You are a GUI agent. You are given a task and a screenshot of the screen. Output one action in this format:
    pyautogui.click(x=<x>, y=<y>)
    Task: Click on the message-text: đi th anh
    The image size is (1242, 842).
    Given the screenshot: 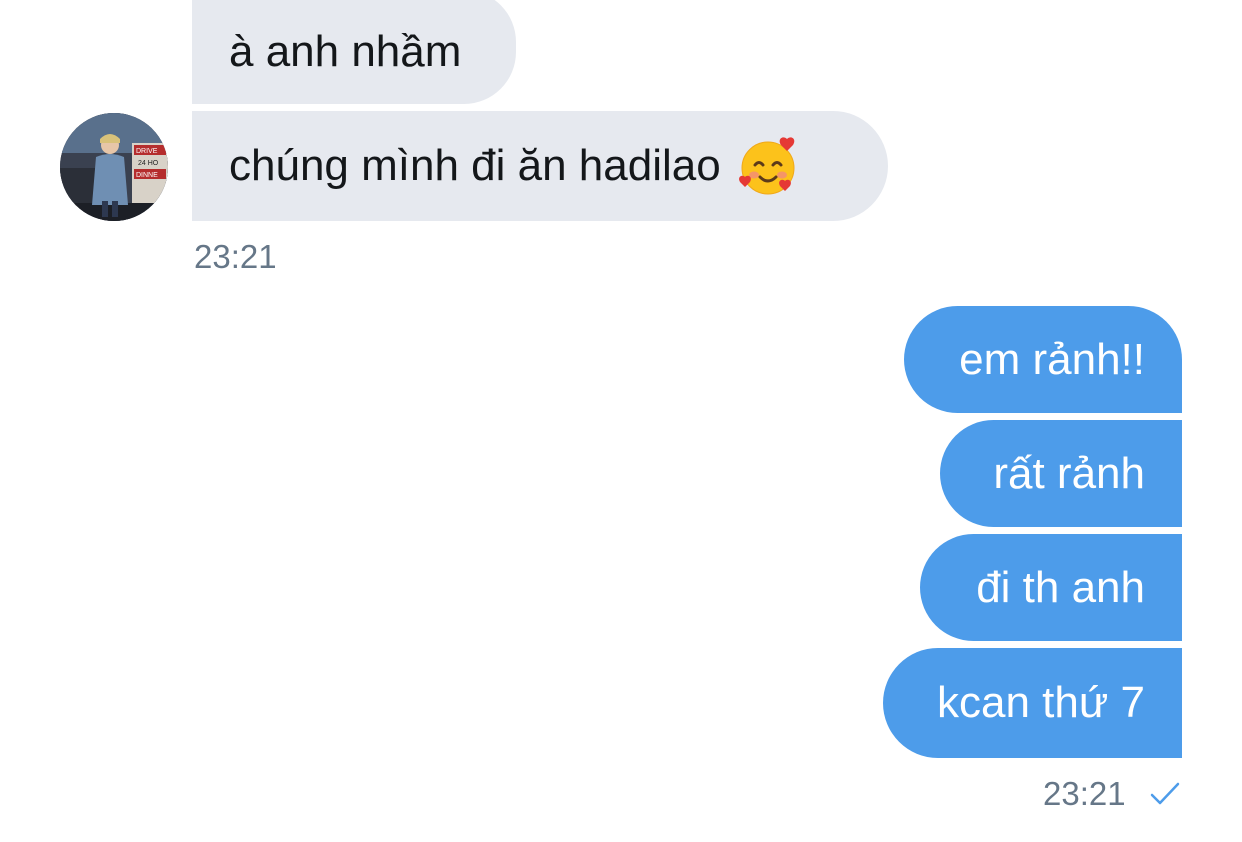 What is the action you would take?
    pyautogui.click(x=1060, y=587)
    